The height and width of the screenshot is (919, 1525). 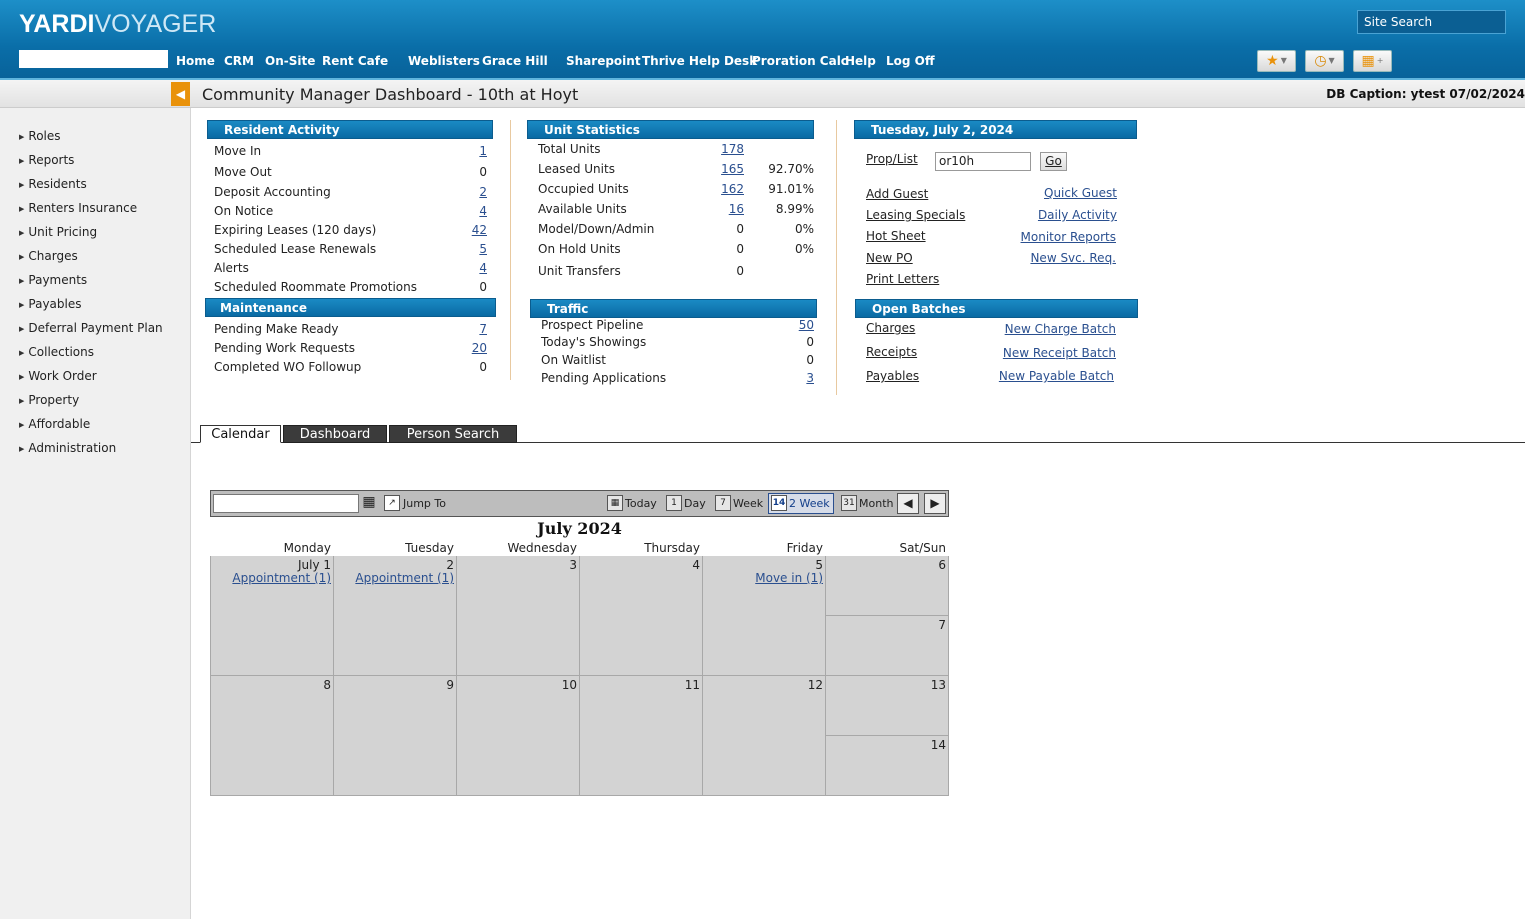 What do you see at coordinates (1068, 237) in the screenshot?
I see `monitor-reports-link: Monitor Reports` at bounding box center [1068, 237].